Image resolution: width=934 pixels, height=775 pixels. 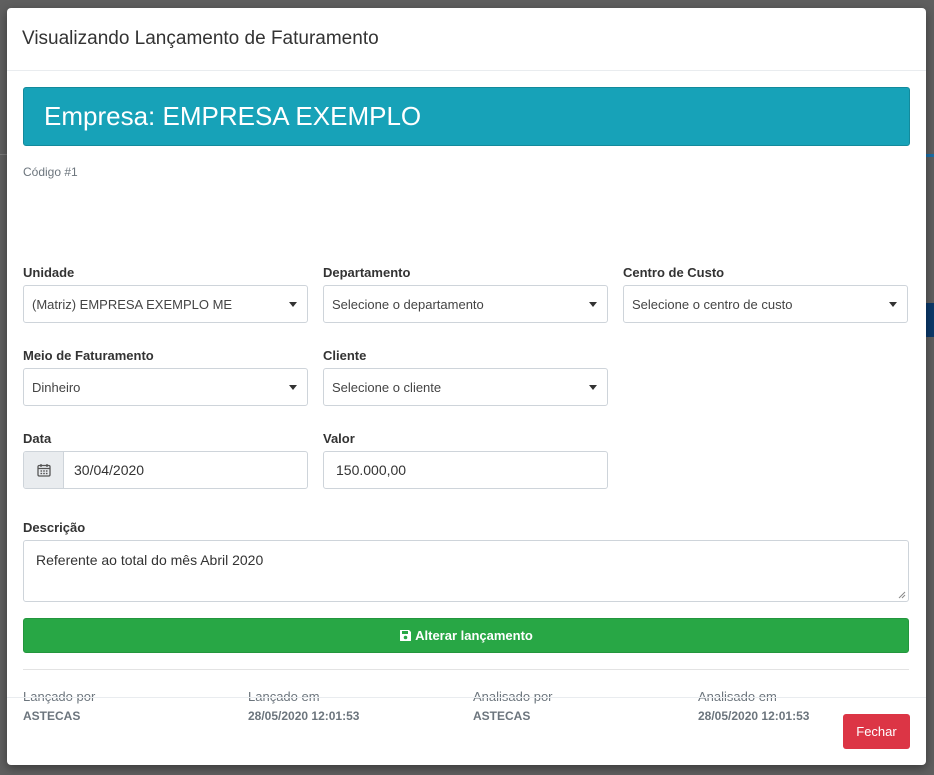 I want to click on departamento-field: Departamento Selecione o departamento, so click(x=465, y=294).